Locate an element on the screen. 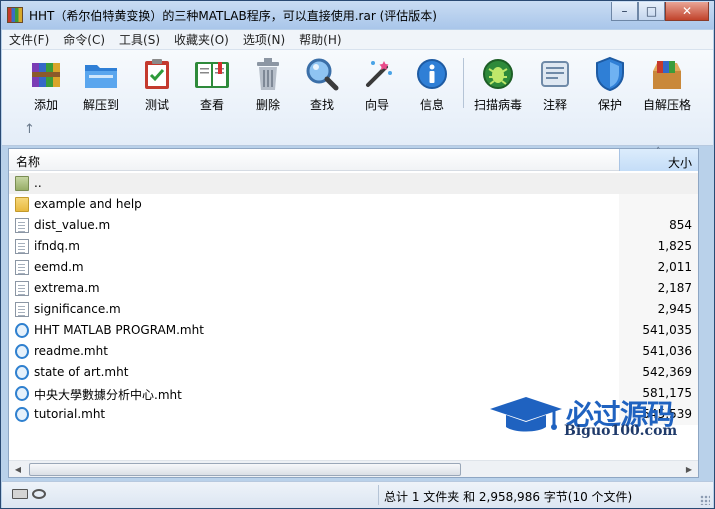 The width and height of the screenshot is (715, 509). bug-scan-icon is located at coordinates (498, 73).